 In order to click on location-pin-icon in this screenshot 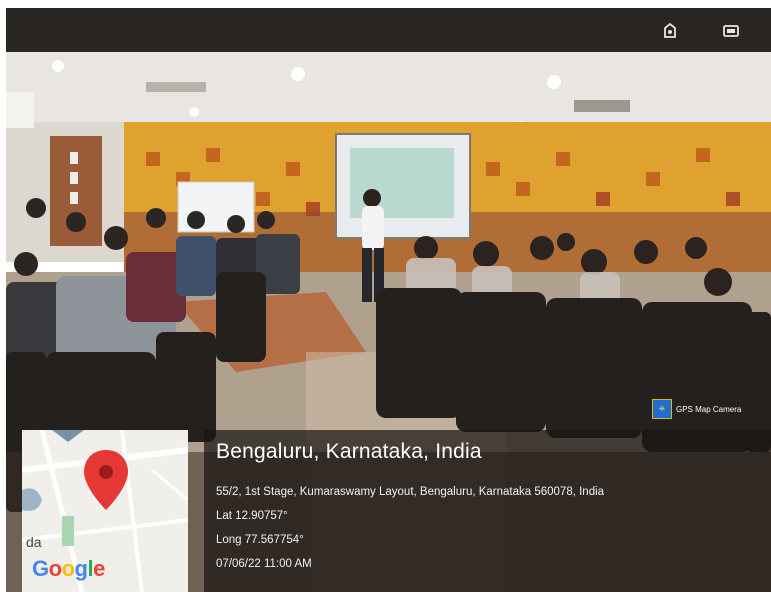, I will do `click(106, 480)`.